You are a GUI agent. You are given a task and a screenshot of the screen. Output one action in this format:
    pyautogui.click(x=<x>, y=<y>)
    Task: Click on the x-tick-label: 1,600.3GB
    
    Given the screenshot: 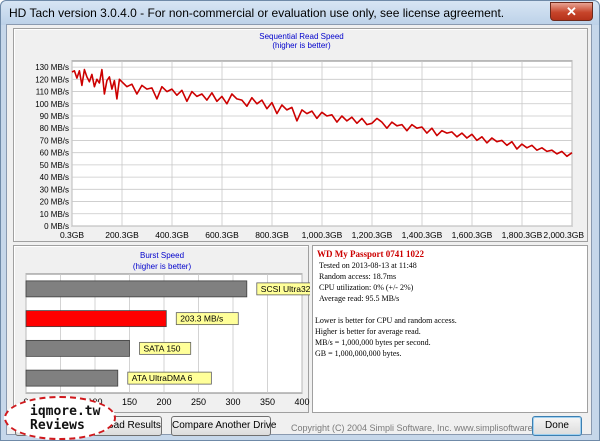 What is the action you would take?
    pyautogui.click(x=472, y=235)
    